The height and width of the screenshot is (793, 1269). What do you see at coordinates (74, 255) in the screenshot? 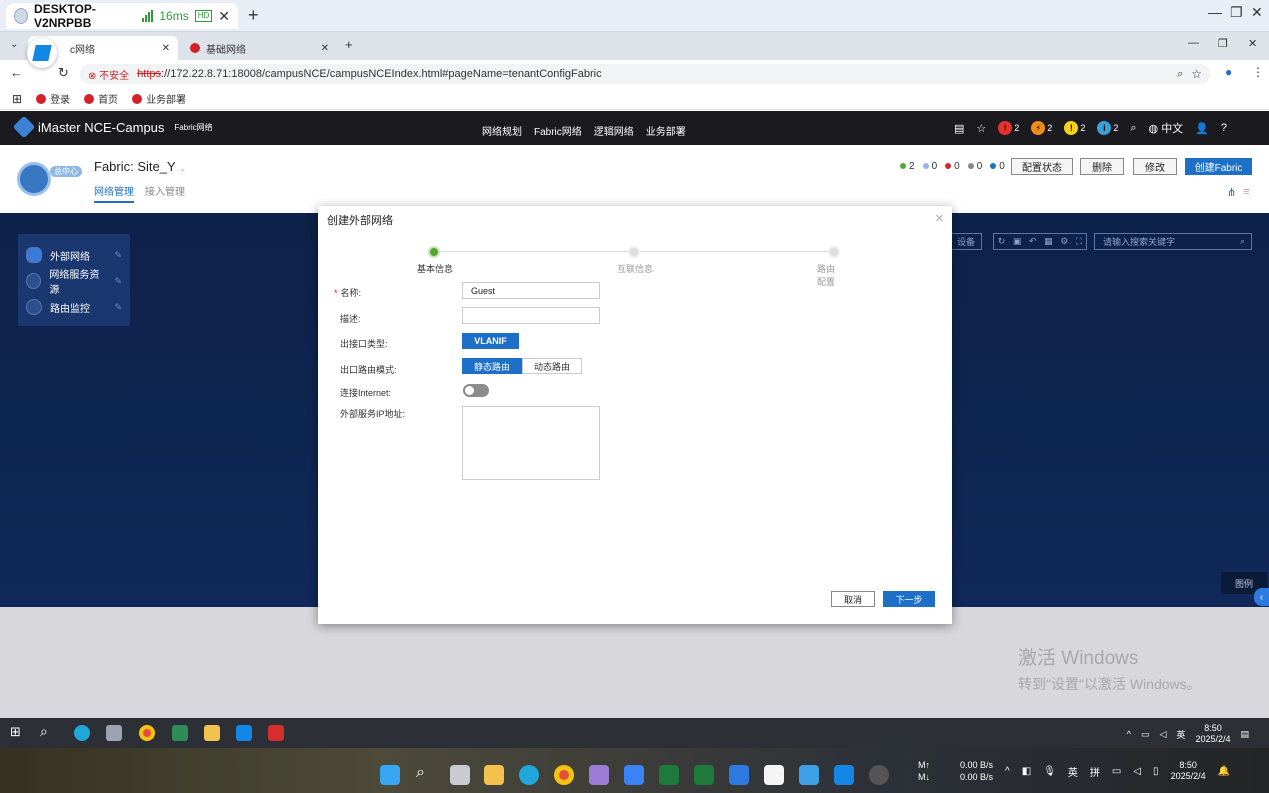
I see `sidebar-item-external-network: 外部网络 ✎` at bounding box center [74, 255].